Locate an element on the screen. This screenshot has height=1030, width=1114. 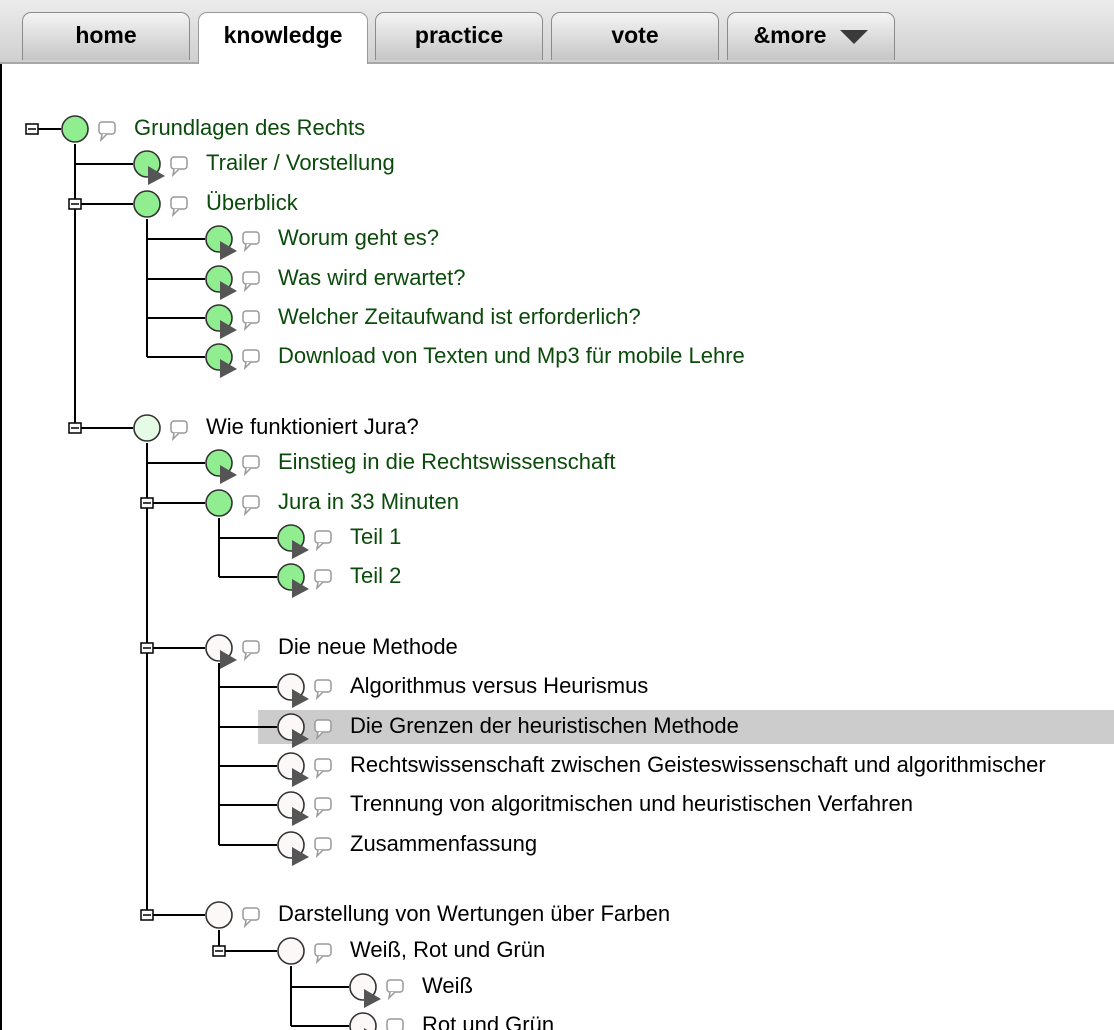
status-circle is located at coordinates (147, 428).